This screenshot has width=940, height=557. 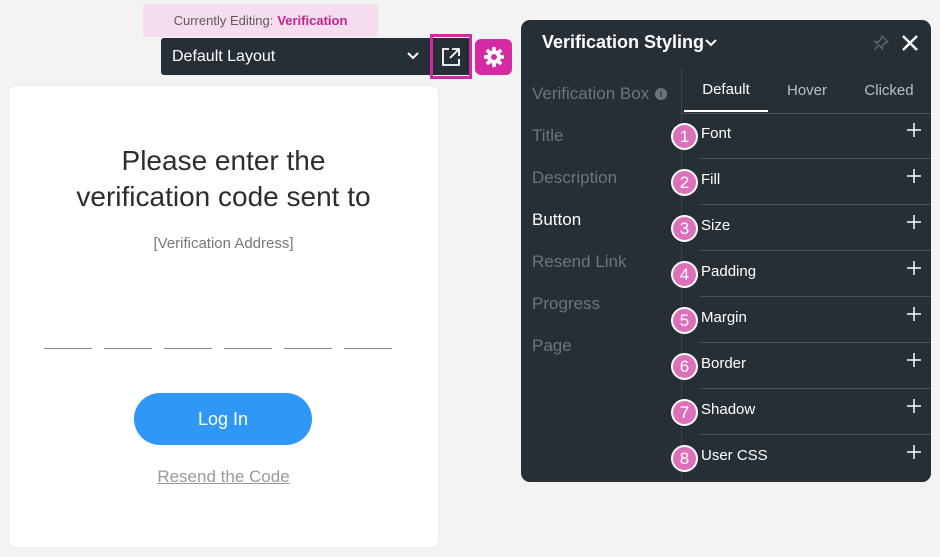 I want to click on settings-button, so click(x=493, y=57).